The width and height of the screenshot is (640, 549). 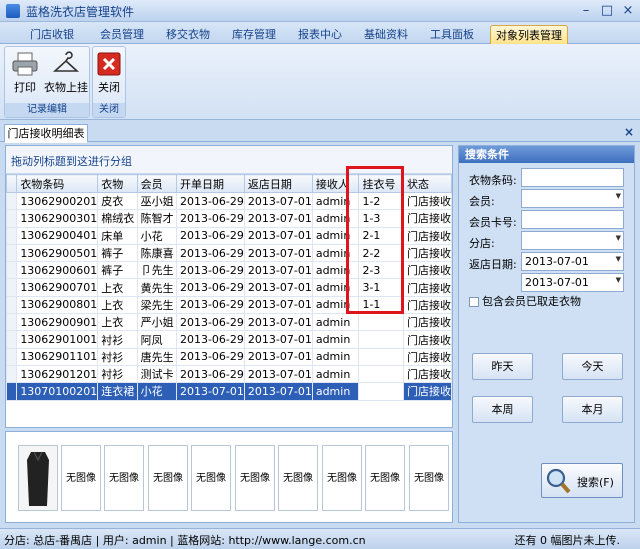 I want to click on menu-tab-basedata: 基础资料, so click(x=386, y=34).